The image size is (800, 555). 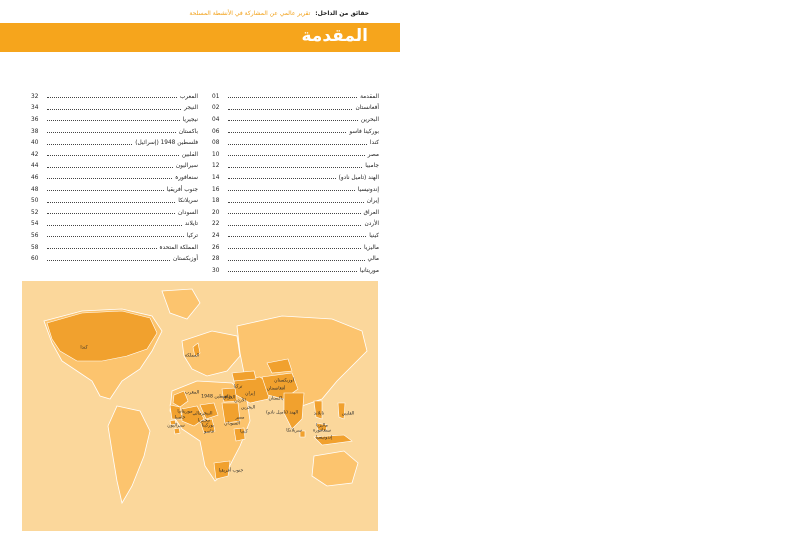 I want to click on toc-entry: سنغافورة 46, so click(x=114, y=178).